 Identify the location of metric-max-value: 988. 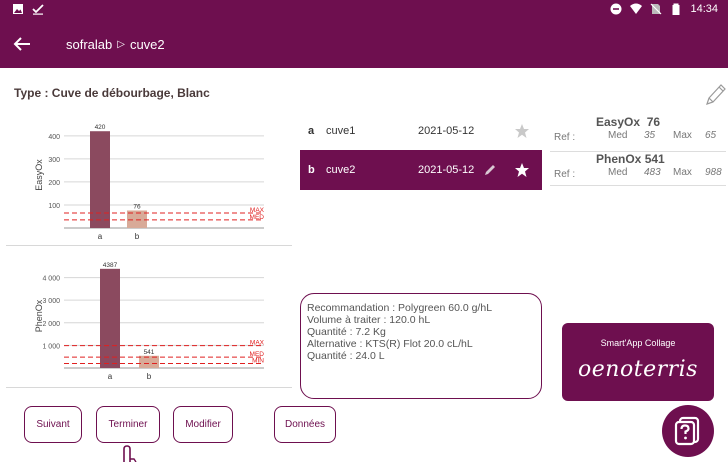
(713, 172).